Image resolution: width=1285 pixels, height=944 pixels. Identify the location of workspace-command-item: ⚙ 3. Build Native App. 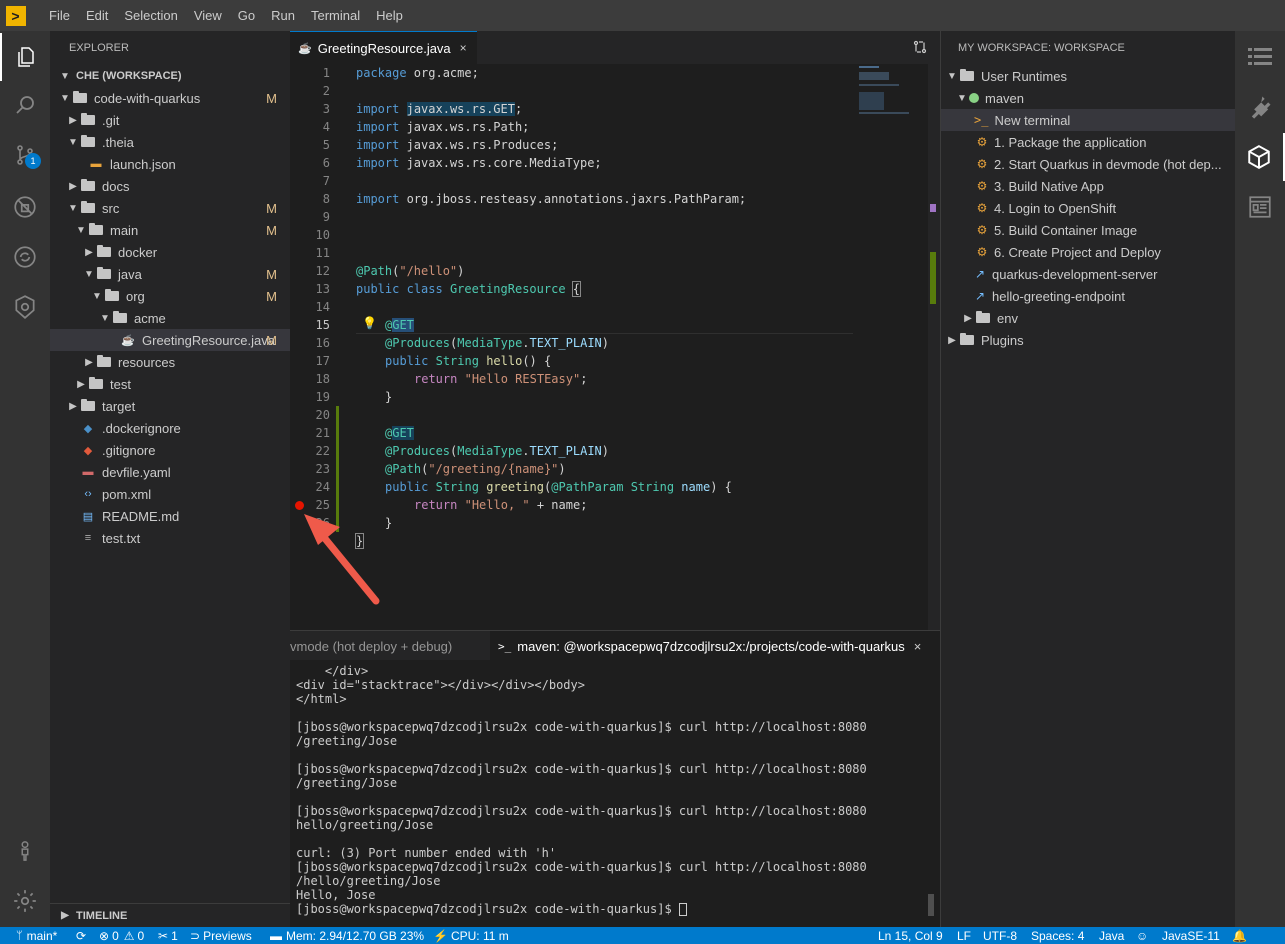
(1088, 186).